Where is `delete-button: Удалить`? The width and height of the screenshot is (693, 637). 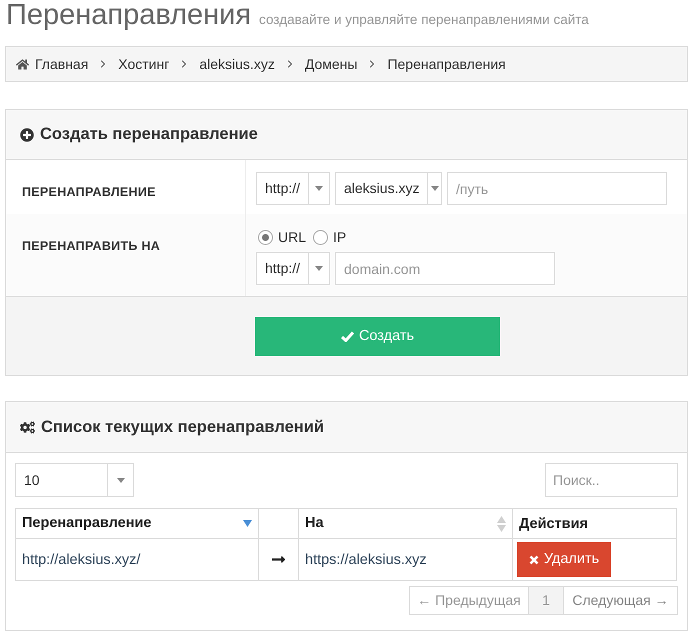
delete-button: Удалить is located at coordinates (564, 559).